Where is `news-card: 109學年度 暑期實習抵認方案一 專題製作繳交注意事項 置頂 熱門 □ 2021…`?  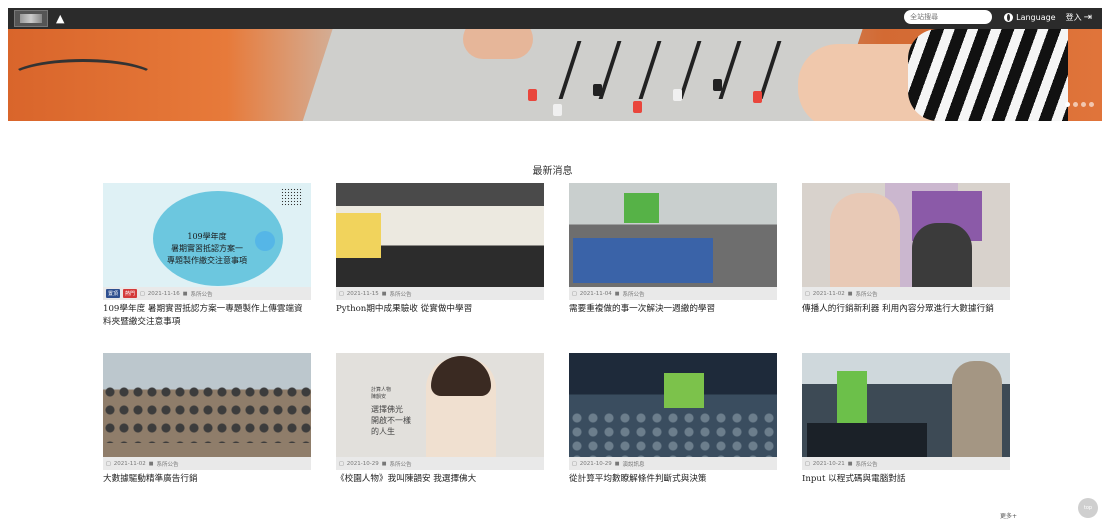 news-card: 109學年度 暑期實習抵認方案一 專題製作繳交注意事項 置頂 熱門 □ 2021… is located at coordinates (207, 256).